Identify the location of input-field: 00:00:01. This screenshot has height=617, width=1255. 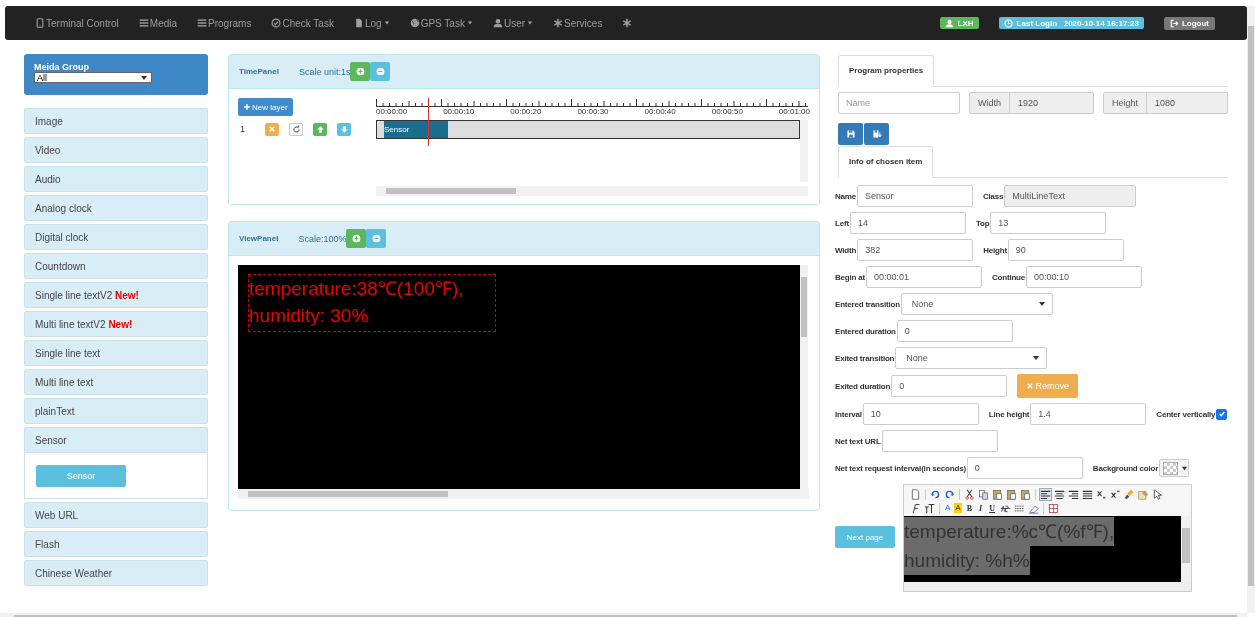
(923, 277).